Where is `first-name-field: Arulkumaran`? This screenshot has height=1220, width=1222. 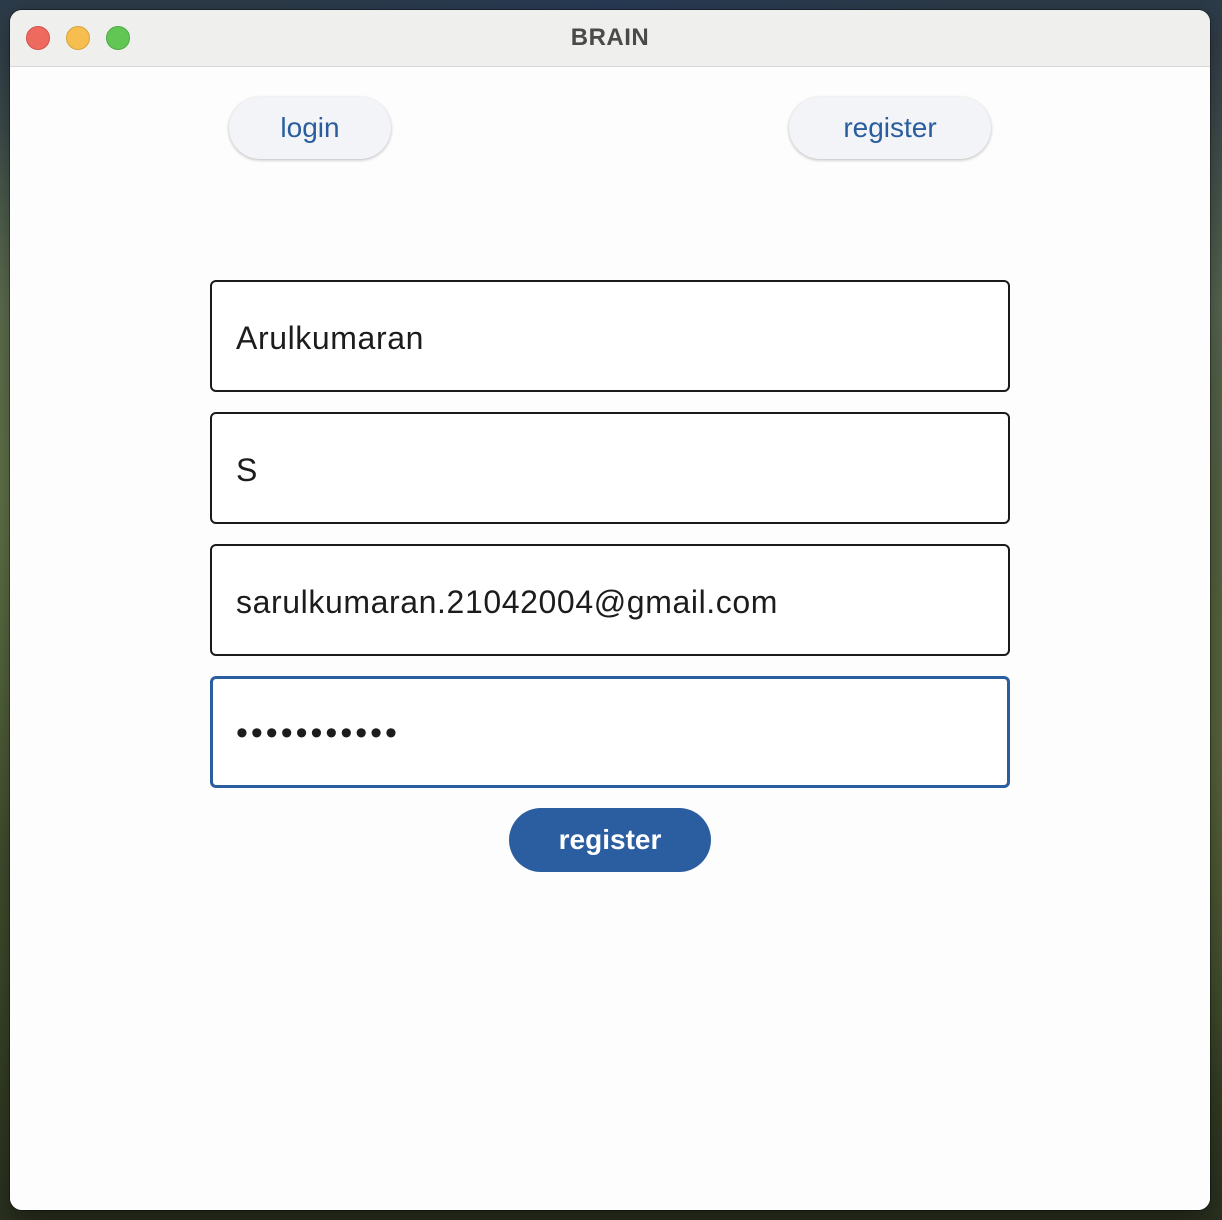
first-name-field: Arulkumaran is located at coordinates (610, 336).